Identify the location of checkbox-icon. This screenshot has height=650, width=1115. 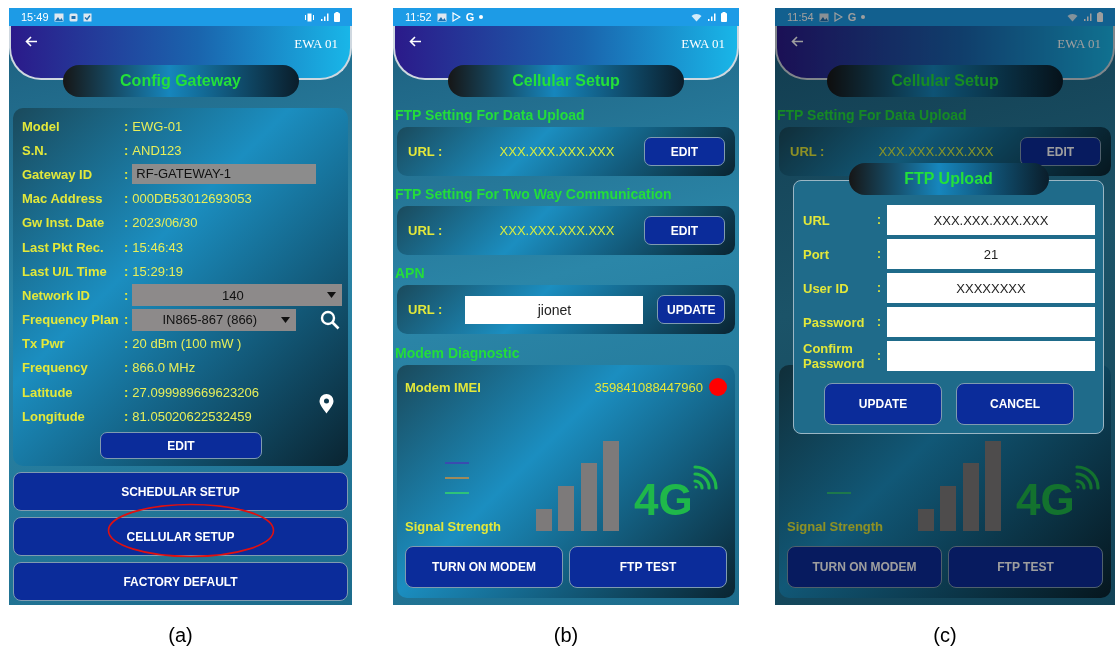
(87, 17).